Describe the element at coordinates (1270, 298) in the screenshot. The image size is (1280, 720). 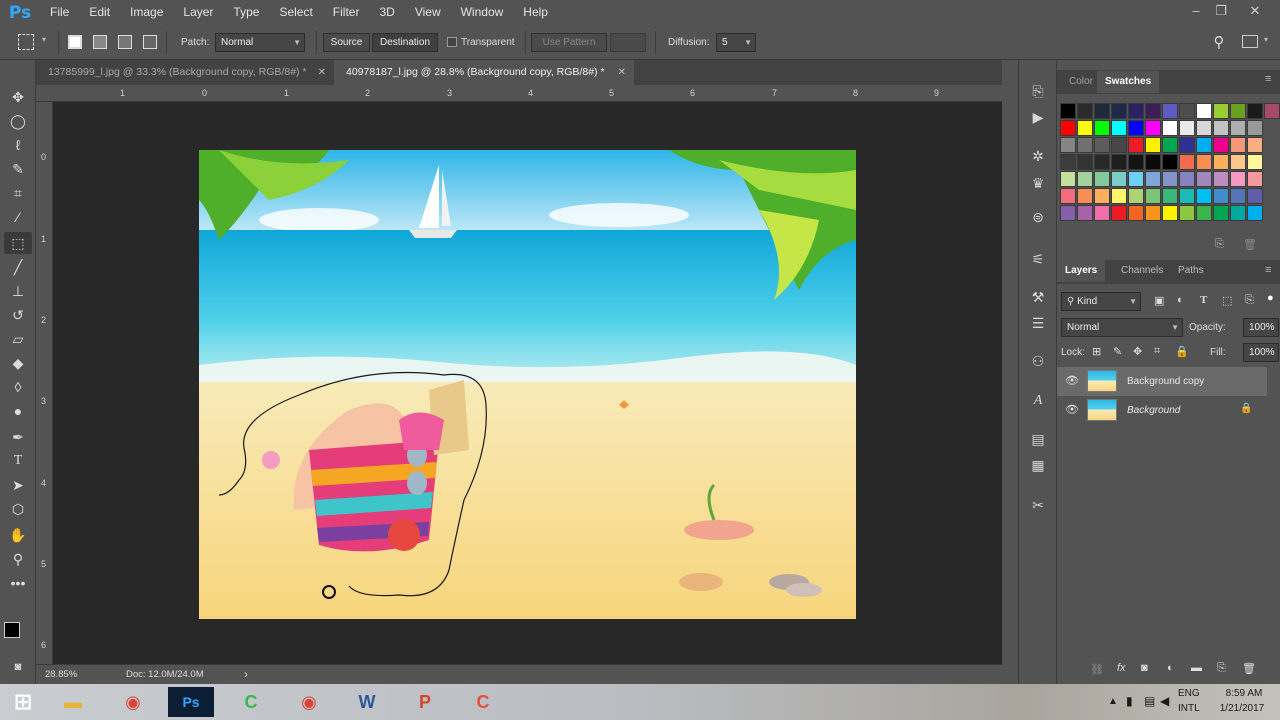
I see `filter-toggle-icon: ●` at that location.